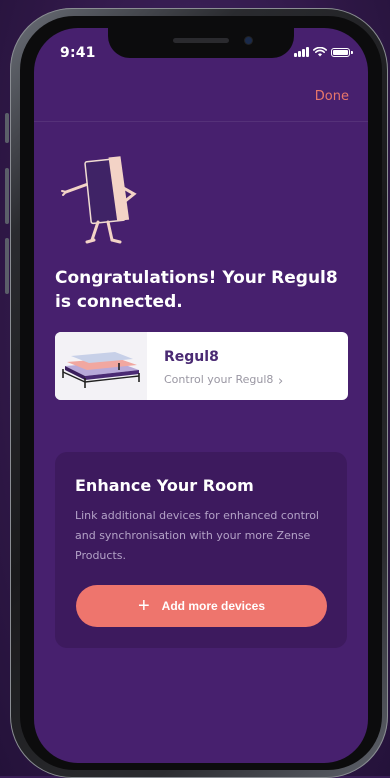 The image size is (390, 778). What do you see at coordinates (342, 52) in the screenshot?
I see `battery-icon` at bounding box center [342, 52].